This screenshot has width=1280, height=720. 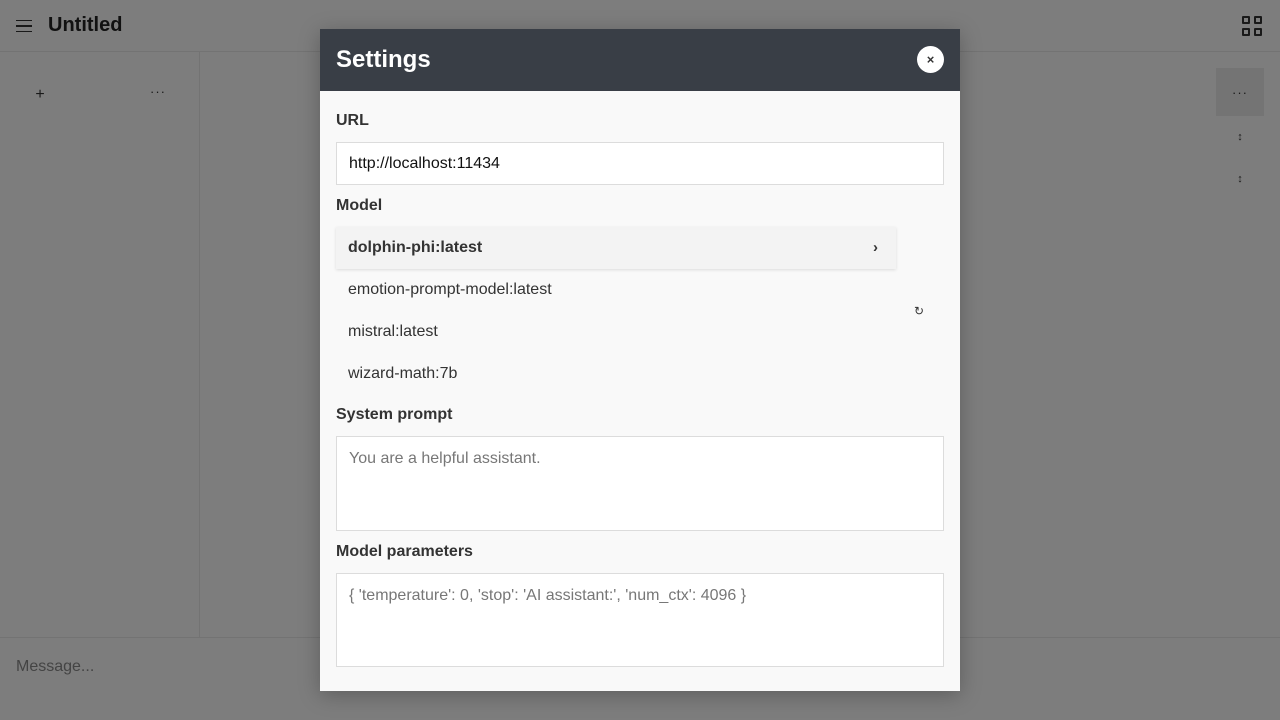 I want to click on refresh-icon: ↻, so click(x=919, y=311).